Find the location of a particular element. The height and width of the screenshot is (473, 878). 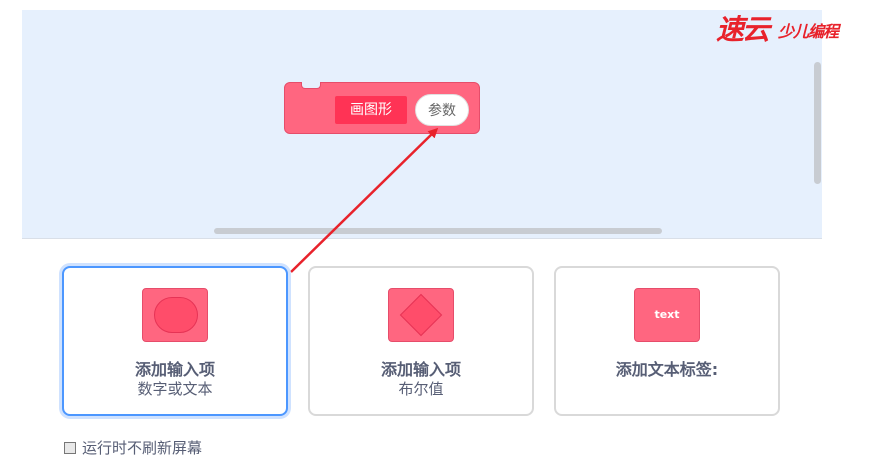

add-input-number-text-button: 添加输入项 数字或文本 is located at coordinates (175, 341).